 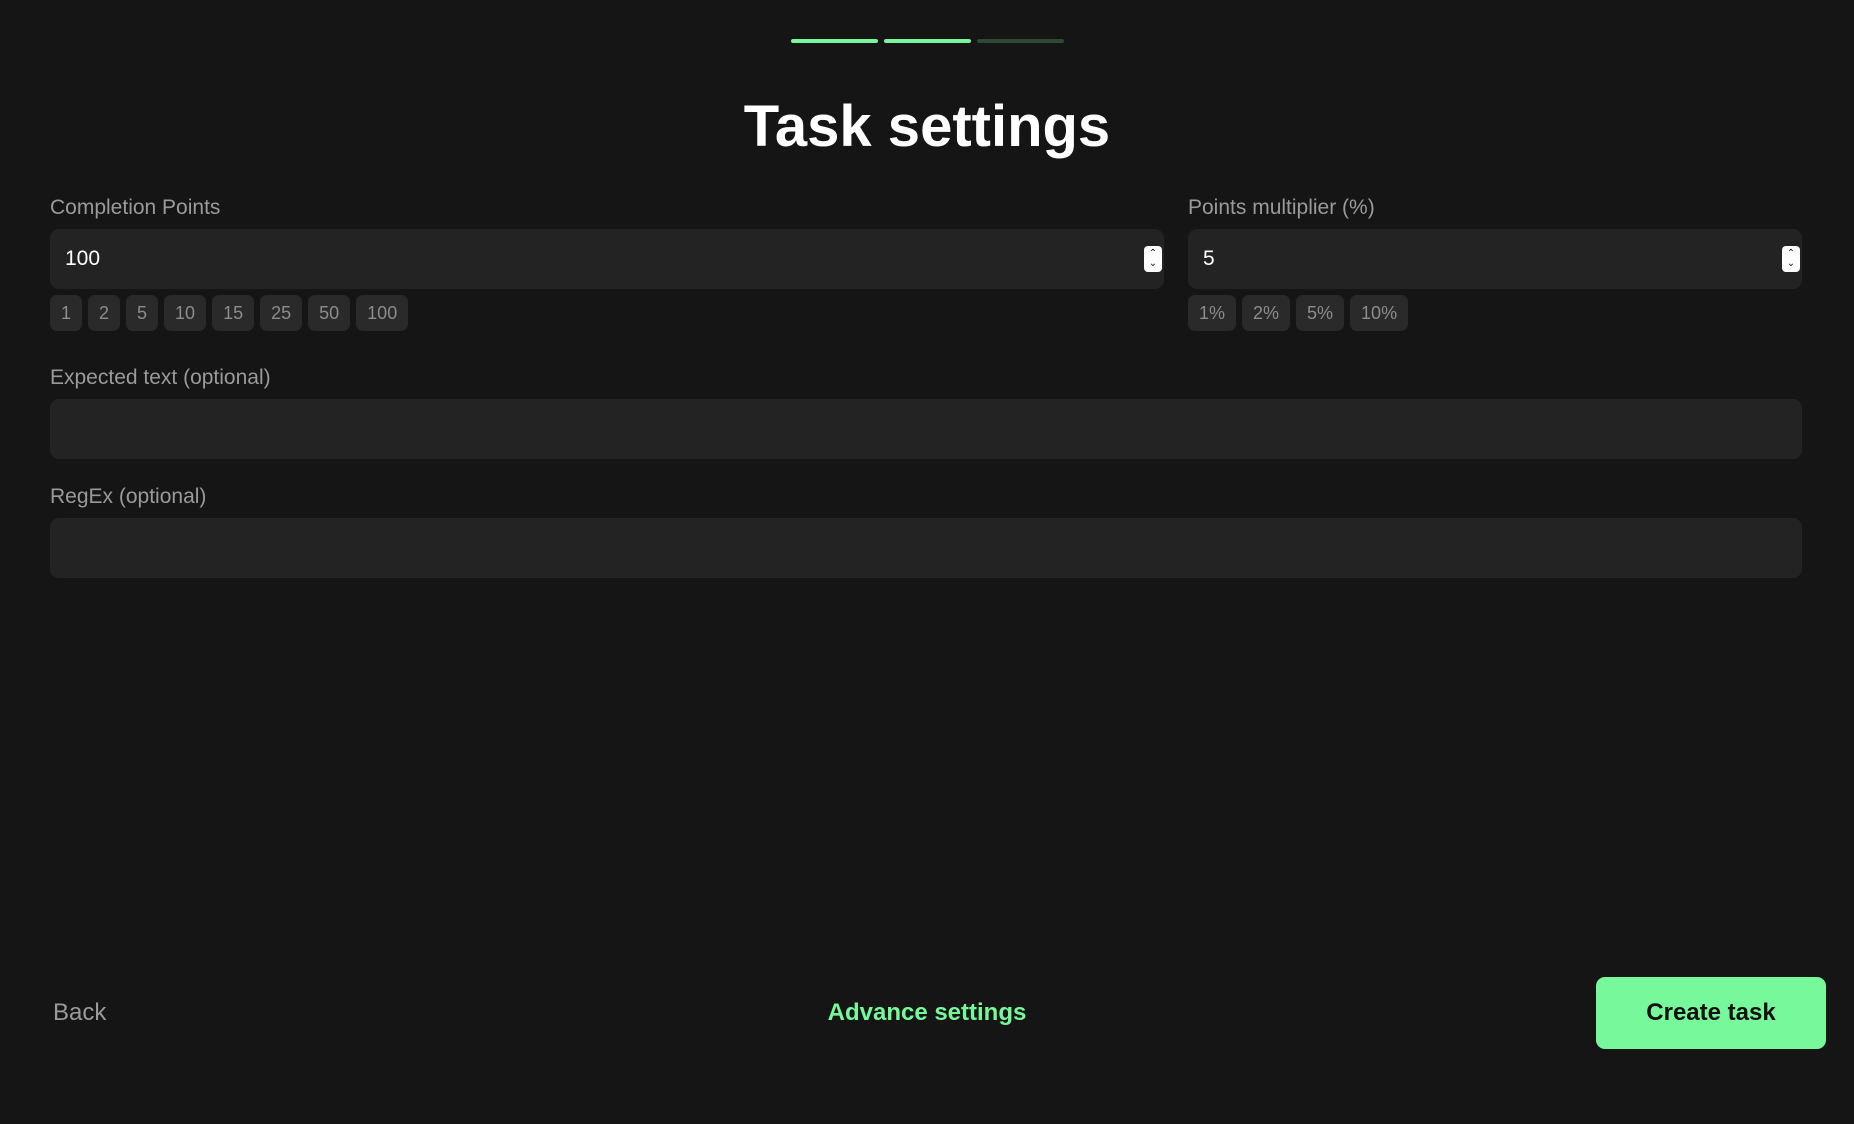 I want to click on points-multiplier-presets: 1% 2% 5% 10%, so click(x=1298, y=313).